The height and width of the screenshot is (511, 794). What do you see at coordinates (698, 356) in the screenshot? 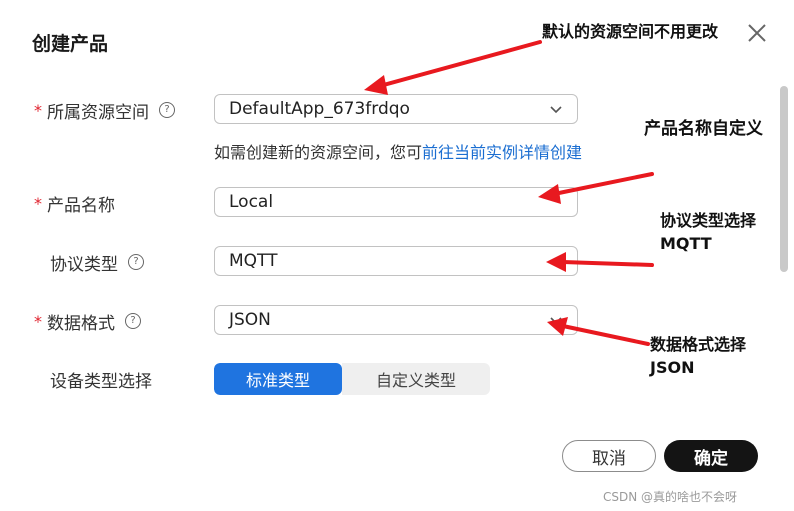
I see `annotation-data-format: 数据格式选择 JSON` at bounding box center [698, 356].